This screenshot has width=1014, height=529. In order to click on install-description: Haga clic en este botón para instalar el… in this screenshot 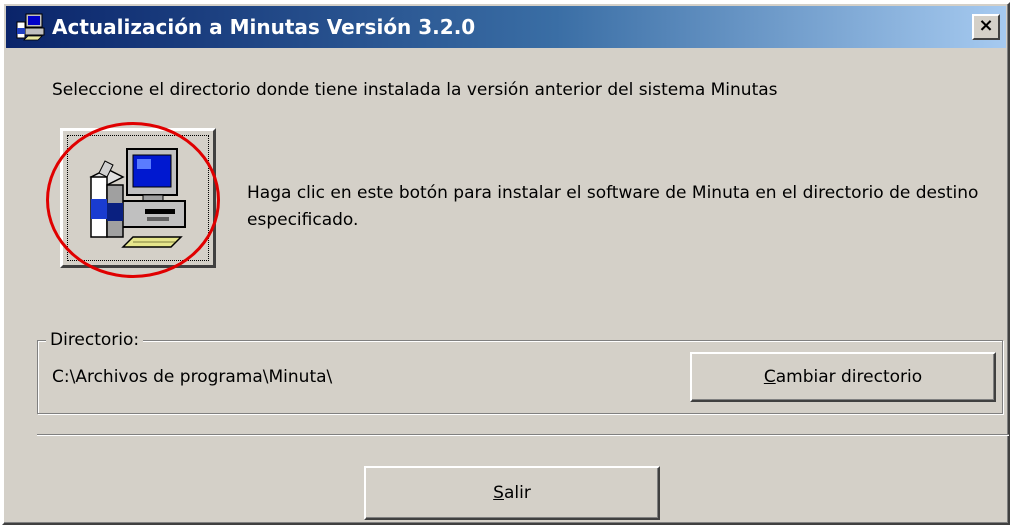, I will do `click(613, 206)`.